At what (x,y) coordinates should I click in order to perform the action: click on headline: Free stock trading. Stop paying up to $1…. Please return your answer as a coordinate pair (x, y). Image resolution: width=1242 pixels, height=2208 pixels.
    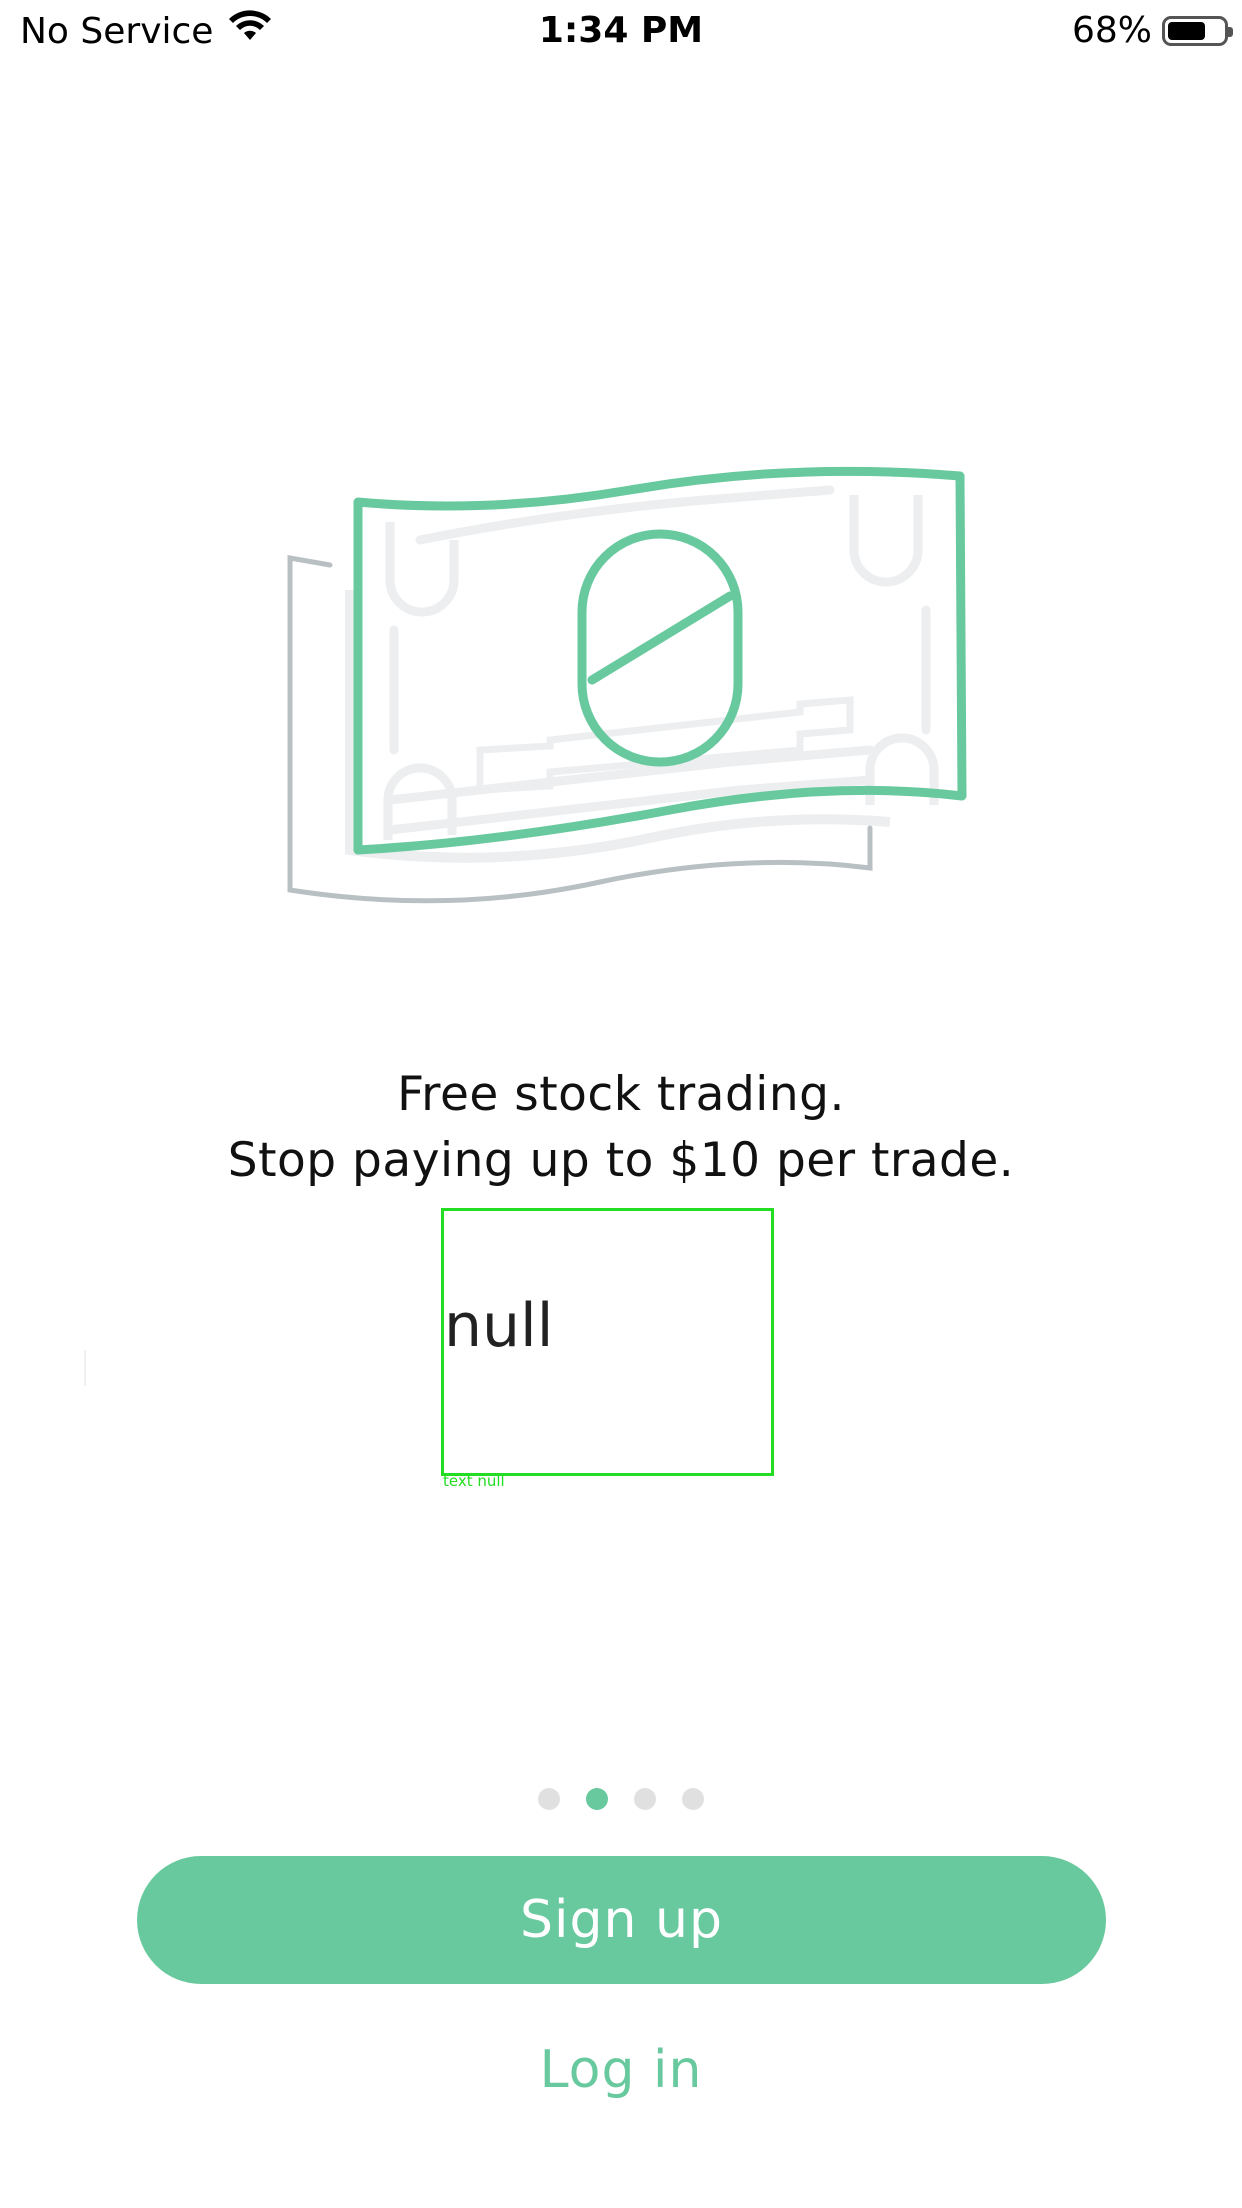
    Looking at the image, I should click on (621, 1128).